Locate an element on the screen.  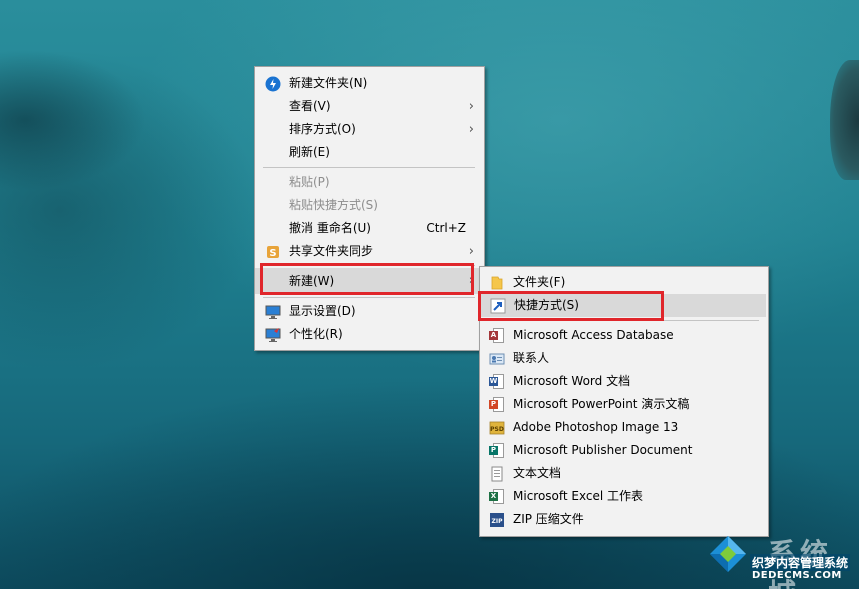
menu-item-label: Microsoft Word 文档 is located at coordinates (572, 381).